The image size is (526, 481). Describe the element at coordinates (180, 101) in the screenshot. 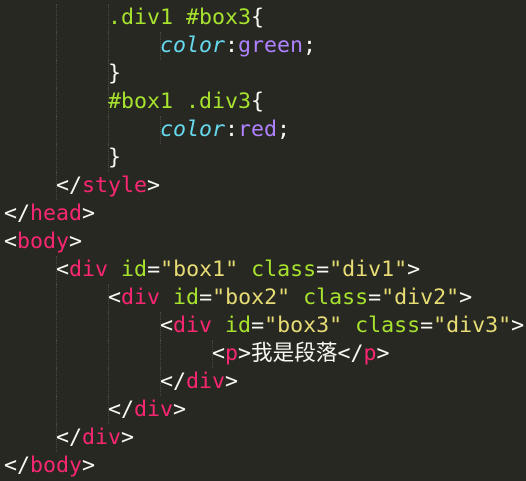

I see `css-selector: #box1 .div3` at that location.